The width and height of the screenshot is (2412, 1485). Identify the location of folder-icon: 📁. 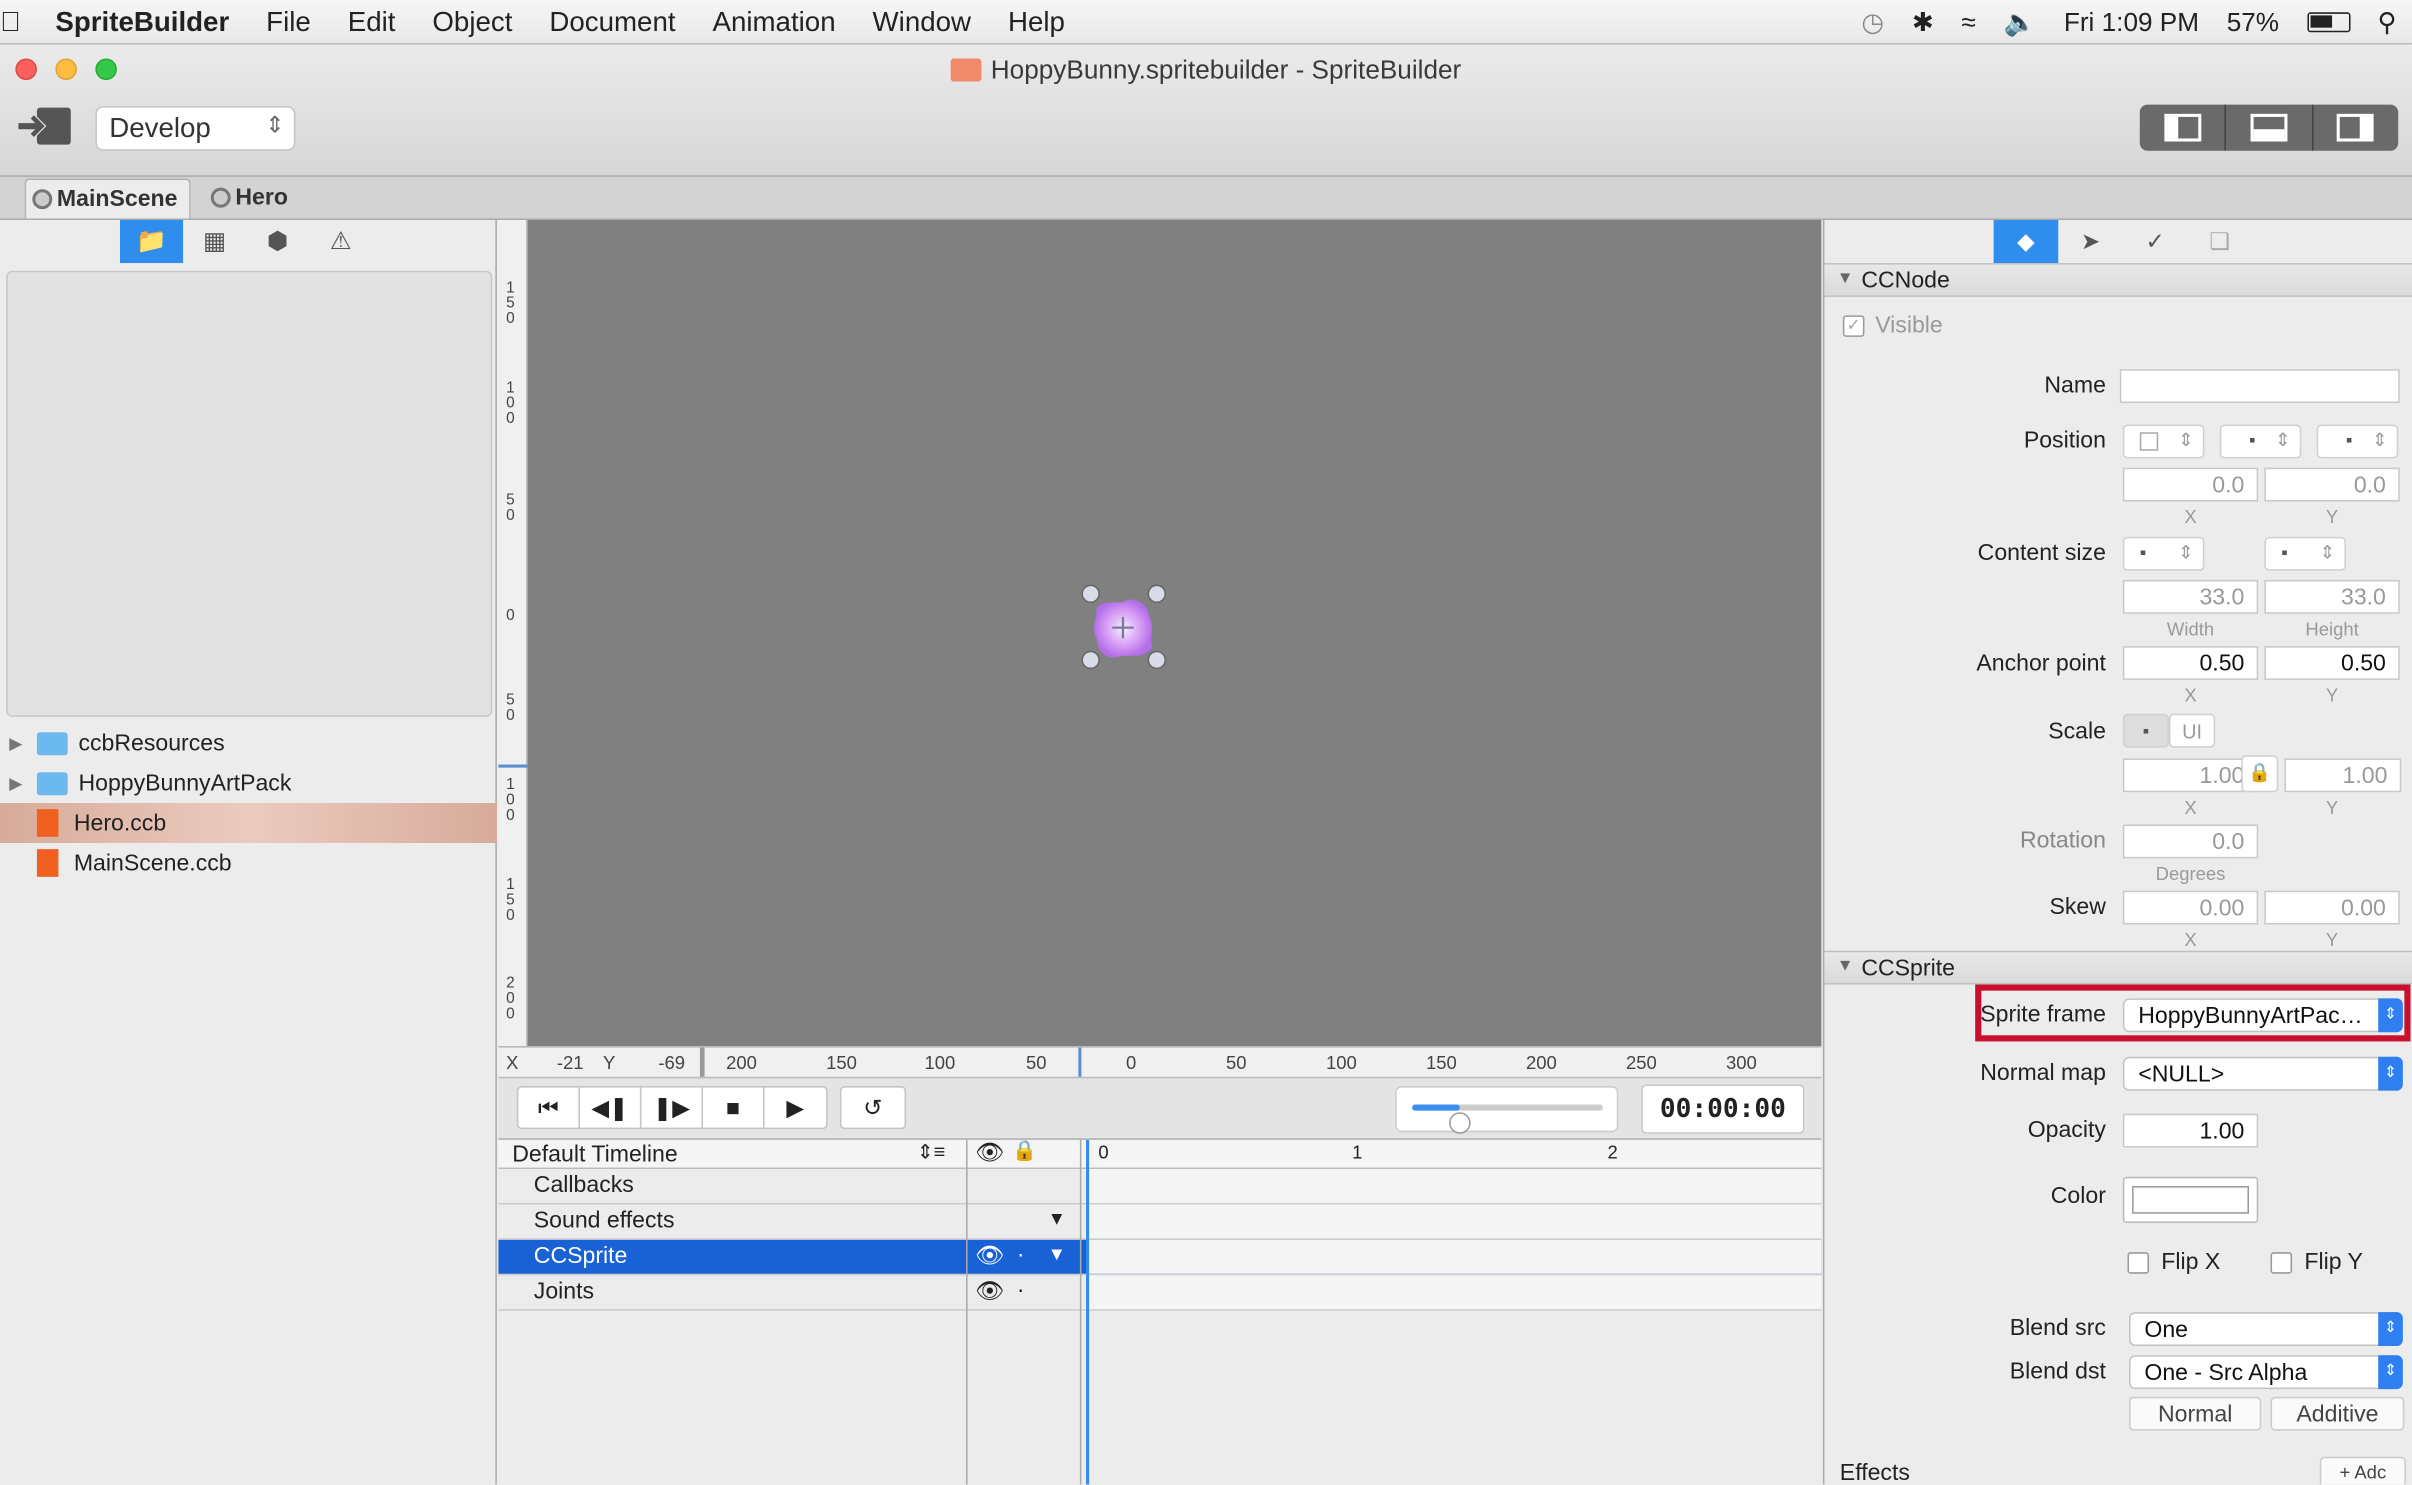
(151, 241).